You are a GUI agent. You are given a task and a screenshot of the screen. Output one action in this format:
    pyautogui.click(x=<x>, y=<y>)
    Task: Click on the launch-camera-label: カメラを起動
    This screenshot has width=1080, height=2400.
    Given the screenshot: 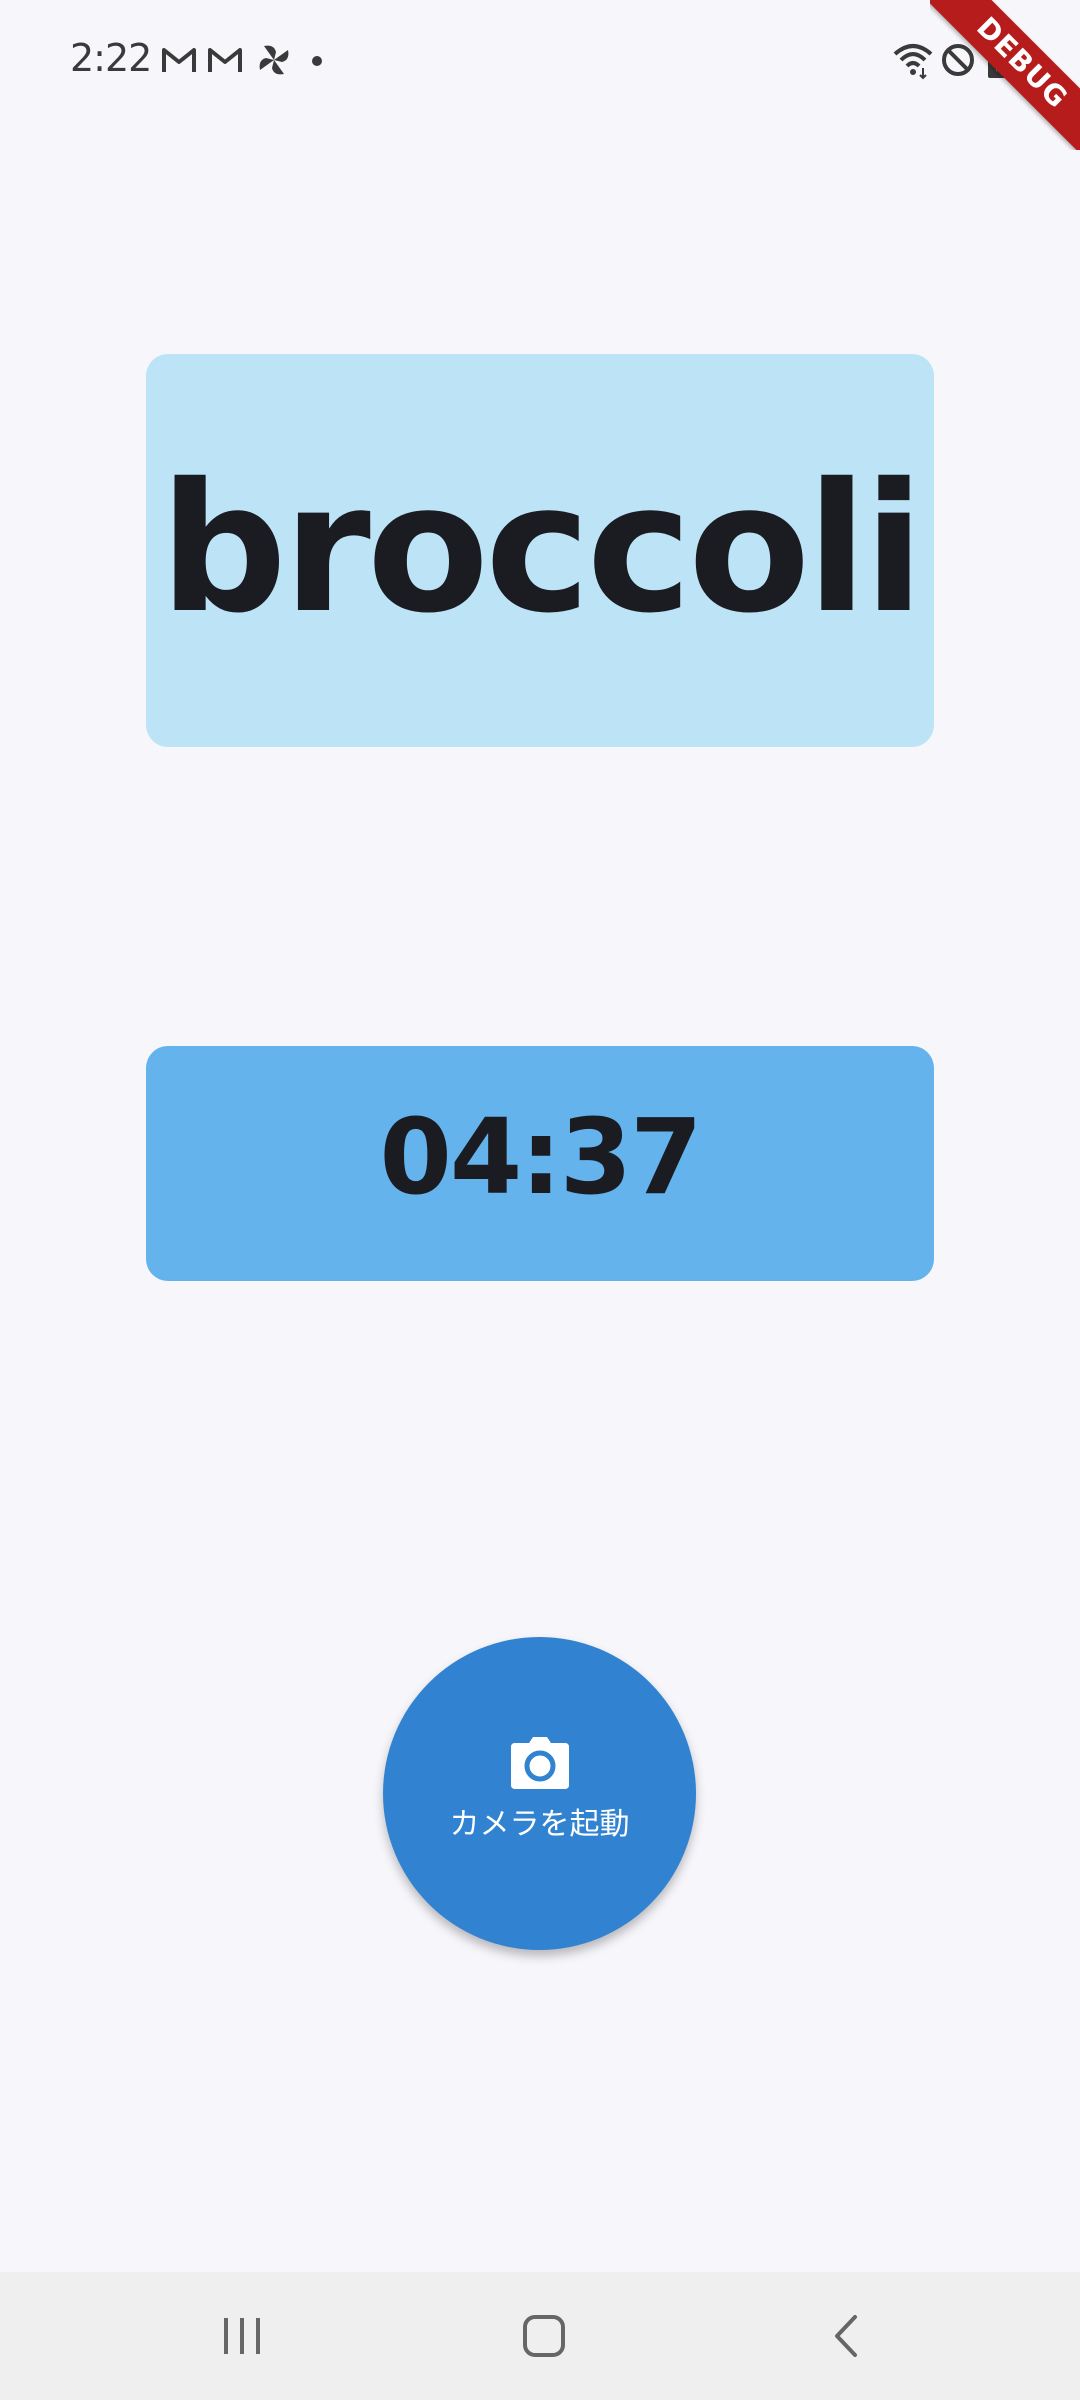 What is the action you would take?
    pyautogui.click(x=539, y=1824)
    